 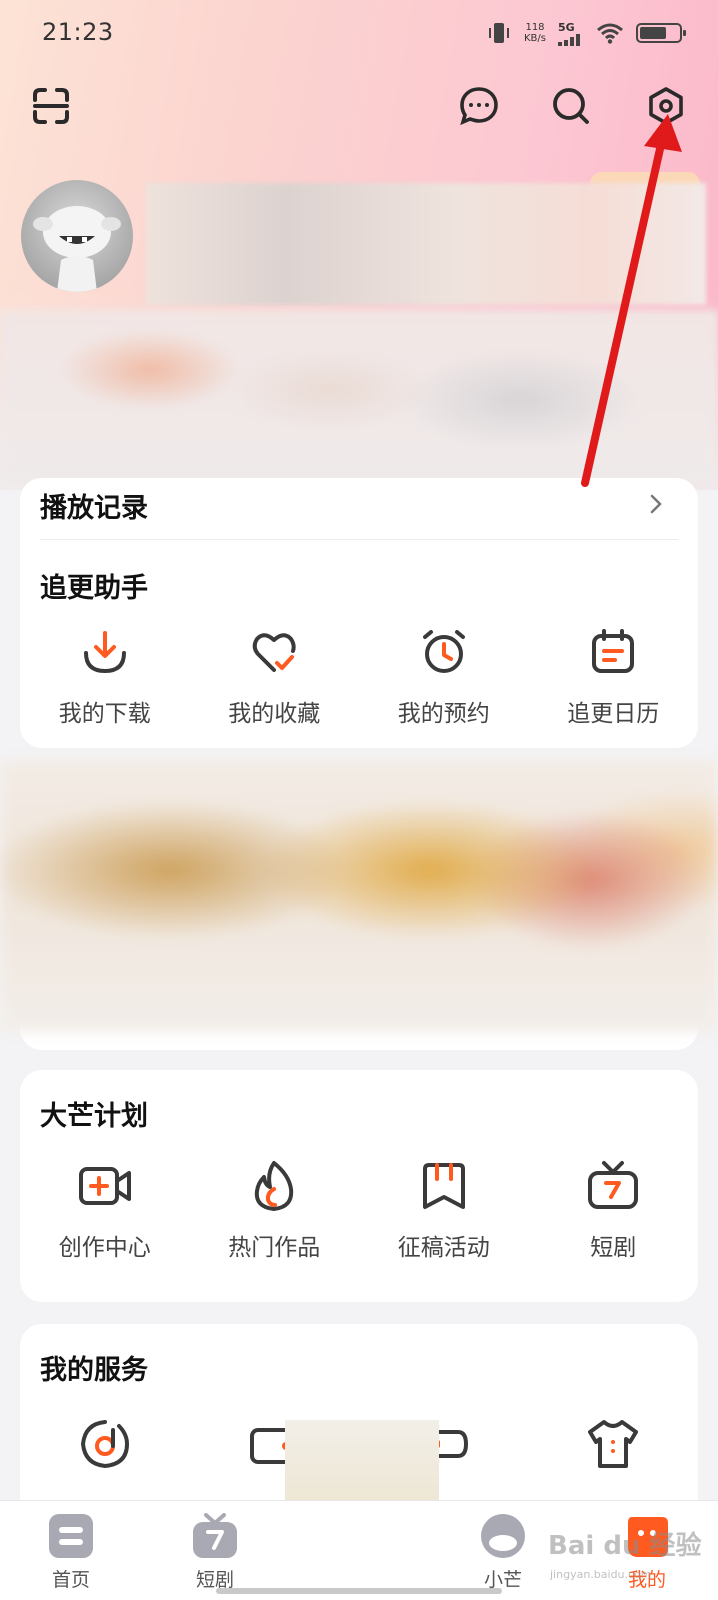 What do you see at coordinates (661, 33) in the screenshot?
I see `battery-icon` at bounding box center [661, 33].